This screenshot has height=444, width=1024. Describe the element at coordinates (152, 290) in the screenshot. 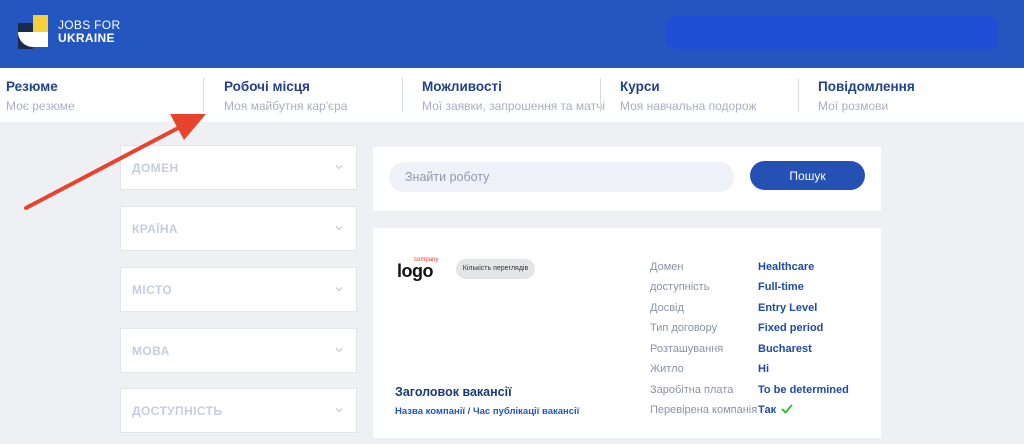

I see `filter-label: МІСТО` at that location.